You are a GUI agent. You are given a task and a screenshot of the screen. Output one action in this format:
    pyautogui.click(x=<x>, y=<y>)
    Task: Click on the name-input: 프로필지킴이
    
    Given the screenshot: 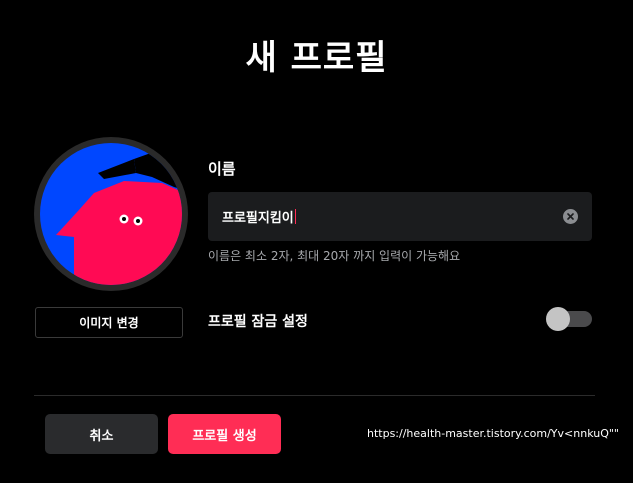 What is the action you would take?
    pyautogui.click(x=258, y=216)
    